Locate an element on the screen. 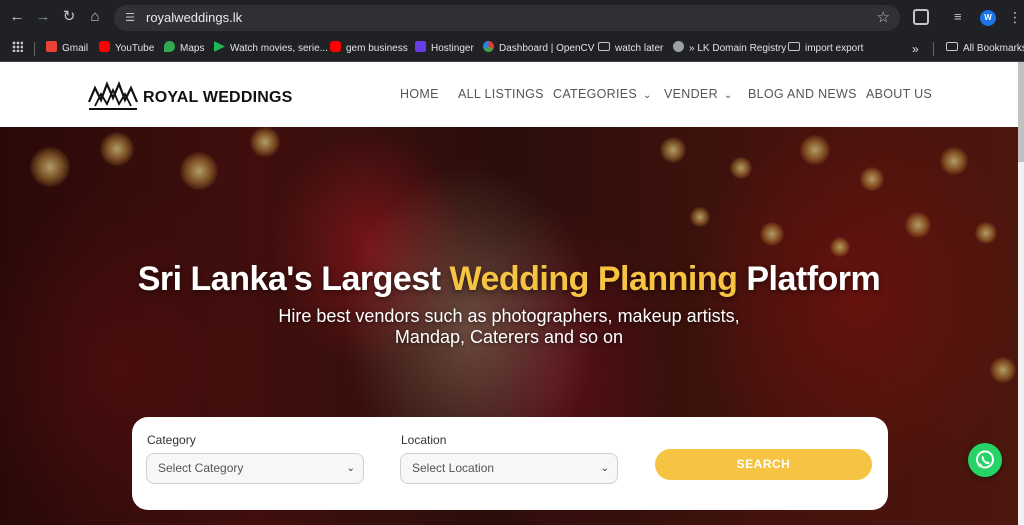  menu-dots-icon: ⋮ is located at coordinates (1015, 17).